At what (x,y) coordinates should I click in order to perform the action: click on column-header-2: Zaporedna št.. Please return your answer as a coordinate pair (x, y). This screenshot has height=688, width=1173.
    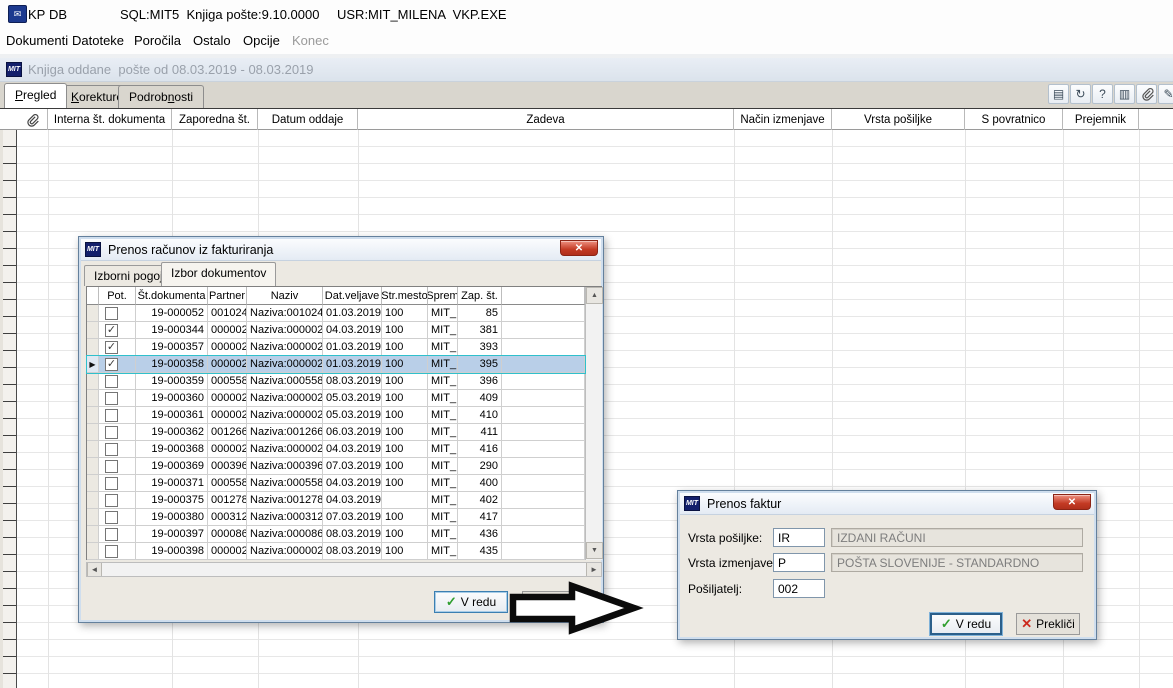
    Looking at the image, I should click on (215, 119).